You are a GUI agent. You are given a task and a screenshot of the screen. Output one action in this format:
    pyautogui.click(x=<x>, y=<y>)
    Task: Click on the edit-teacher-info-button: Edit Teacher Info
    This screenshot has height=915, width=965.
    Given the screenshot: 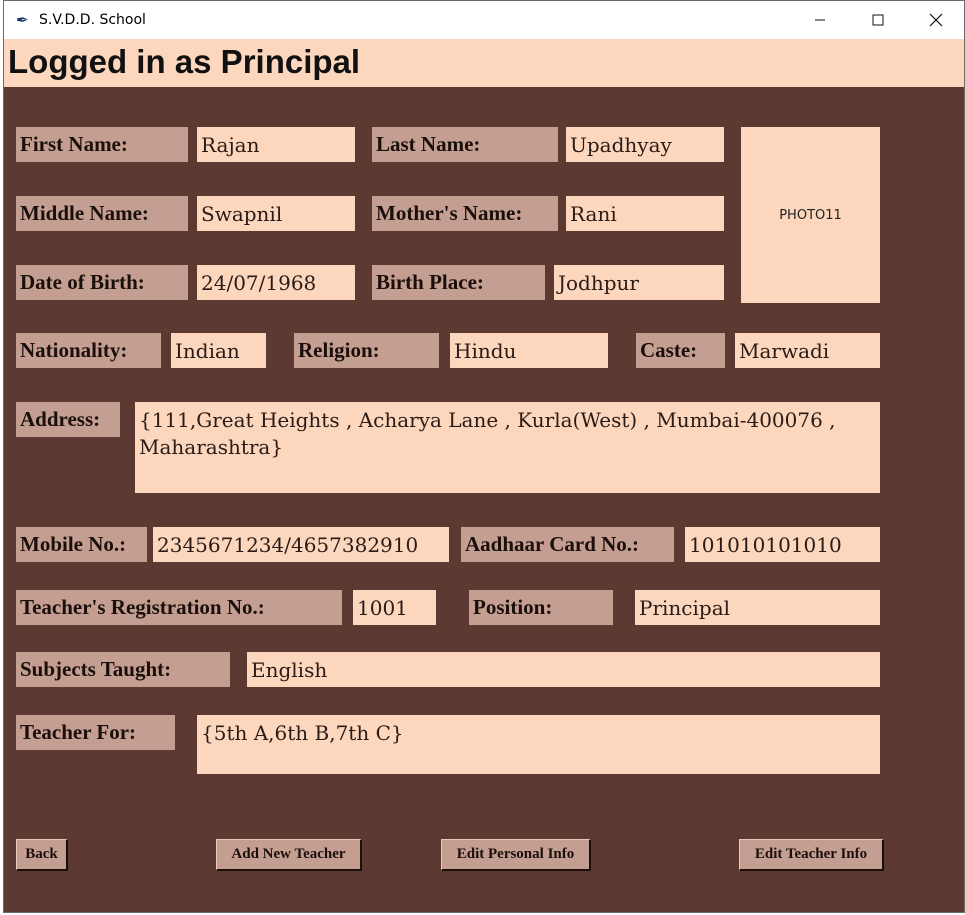 What is the action you would take?
    pyautogui.click(x=811, y=855)
    